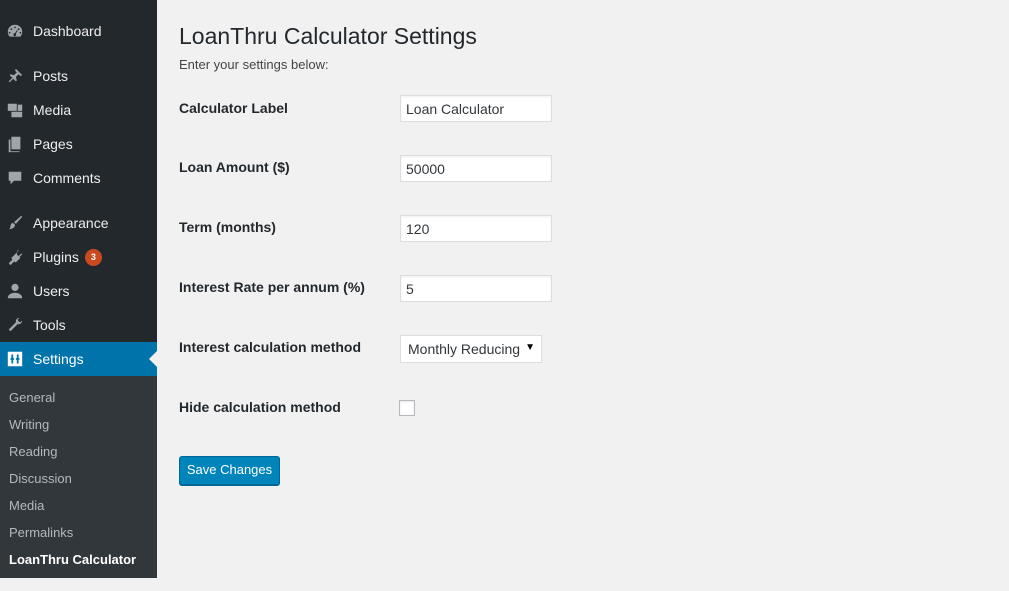 The image size is (1009, 591). What do you see at coordinates (234, 167) in the screenshot?
I see `loan-amount-label: Loan Amount ($)` at bounding box center [234, 167].